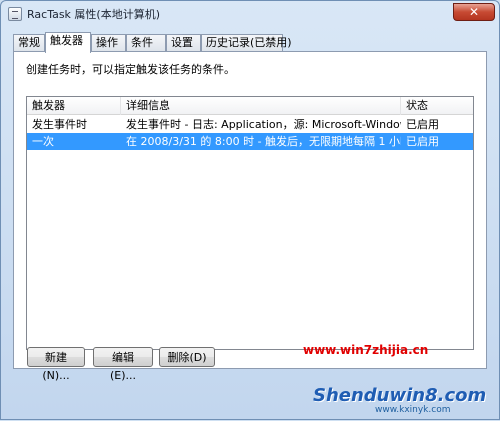 The height and width of the screenshot is (421, 500). I want to click on column-header-status: 状态, so click(437, 106).